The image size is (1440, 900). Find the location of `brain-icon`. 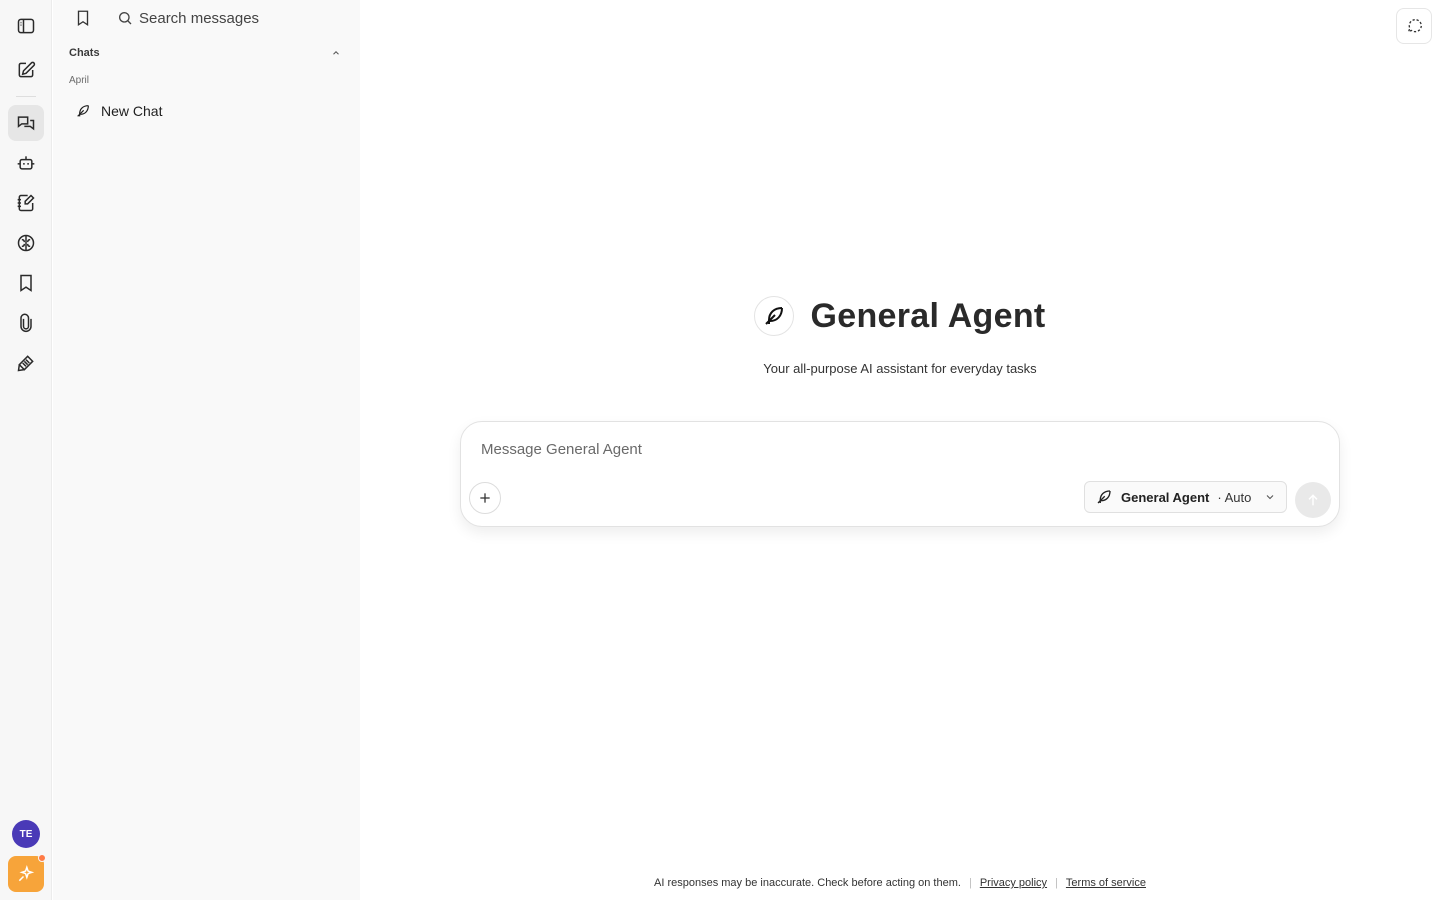

brain-icon is located at coordinates (26, 243).